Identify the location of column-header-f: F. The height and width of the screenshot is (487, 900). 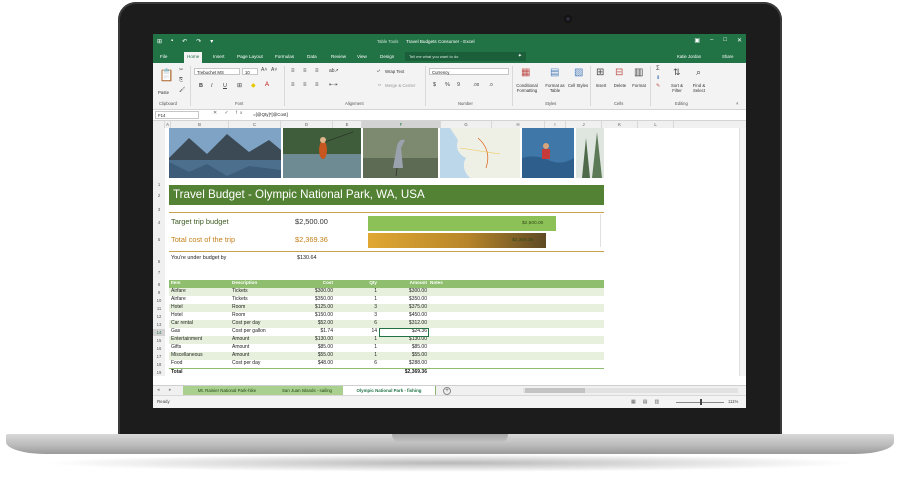
(401, 124).